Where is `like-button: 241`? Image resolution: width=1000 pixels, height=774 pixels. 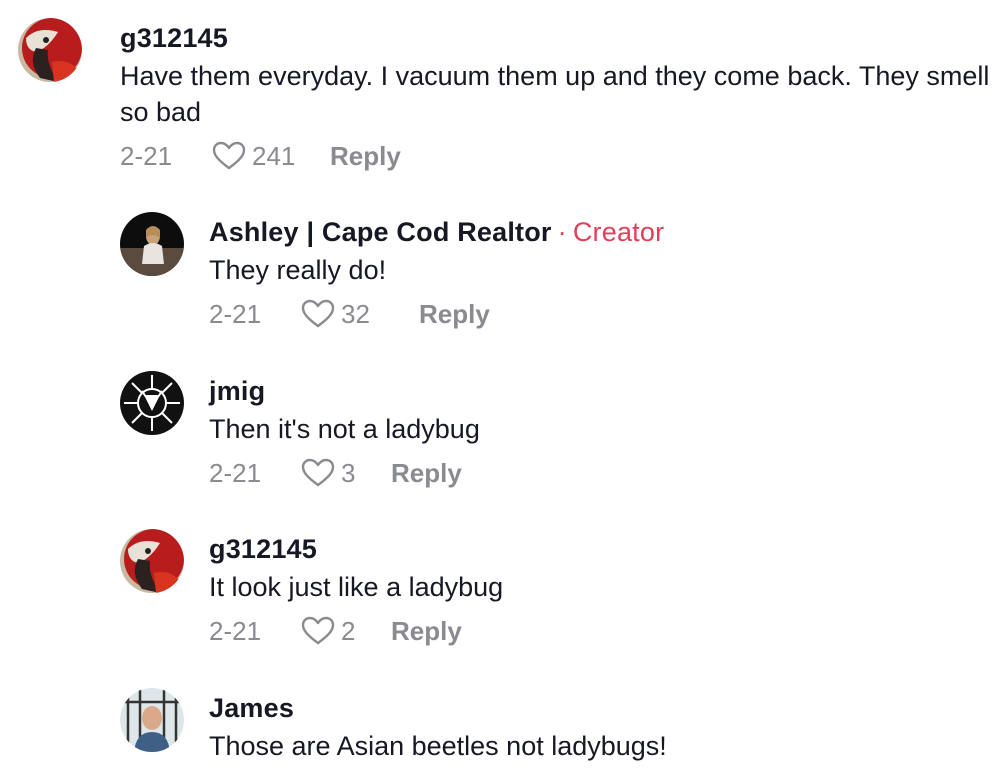 like-button: 241 is located at coordinates (271, 156).